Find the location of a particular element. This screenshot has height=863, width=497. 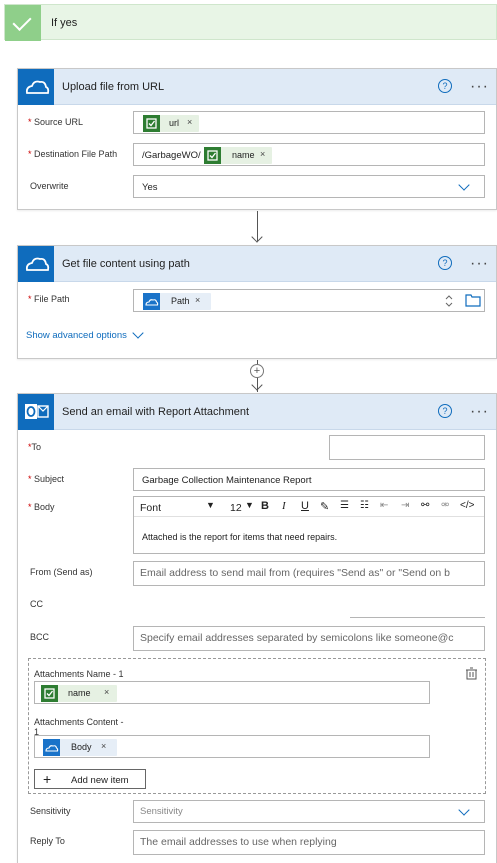

reply-to-field: The email addresses to use when replying is located at coordinates (309, 842).